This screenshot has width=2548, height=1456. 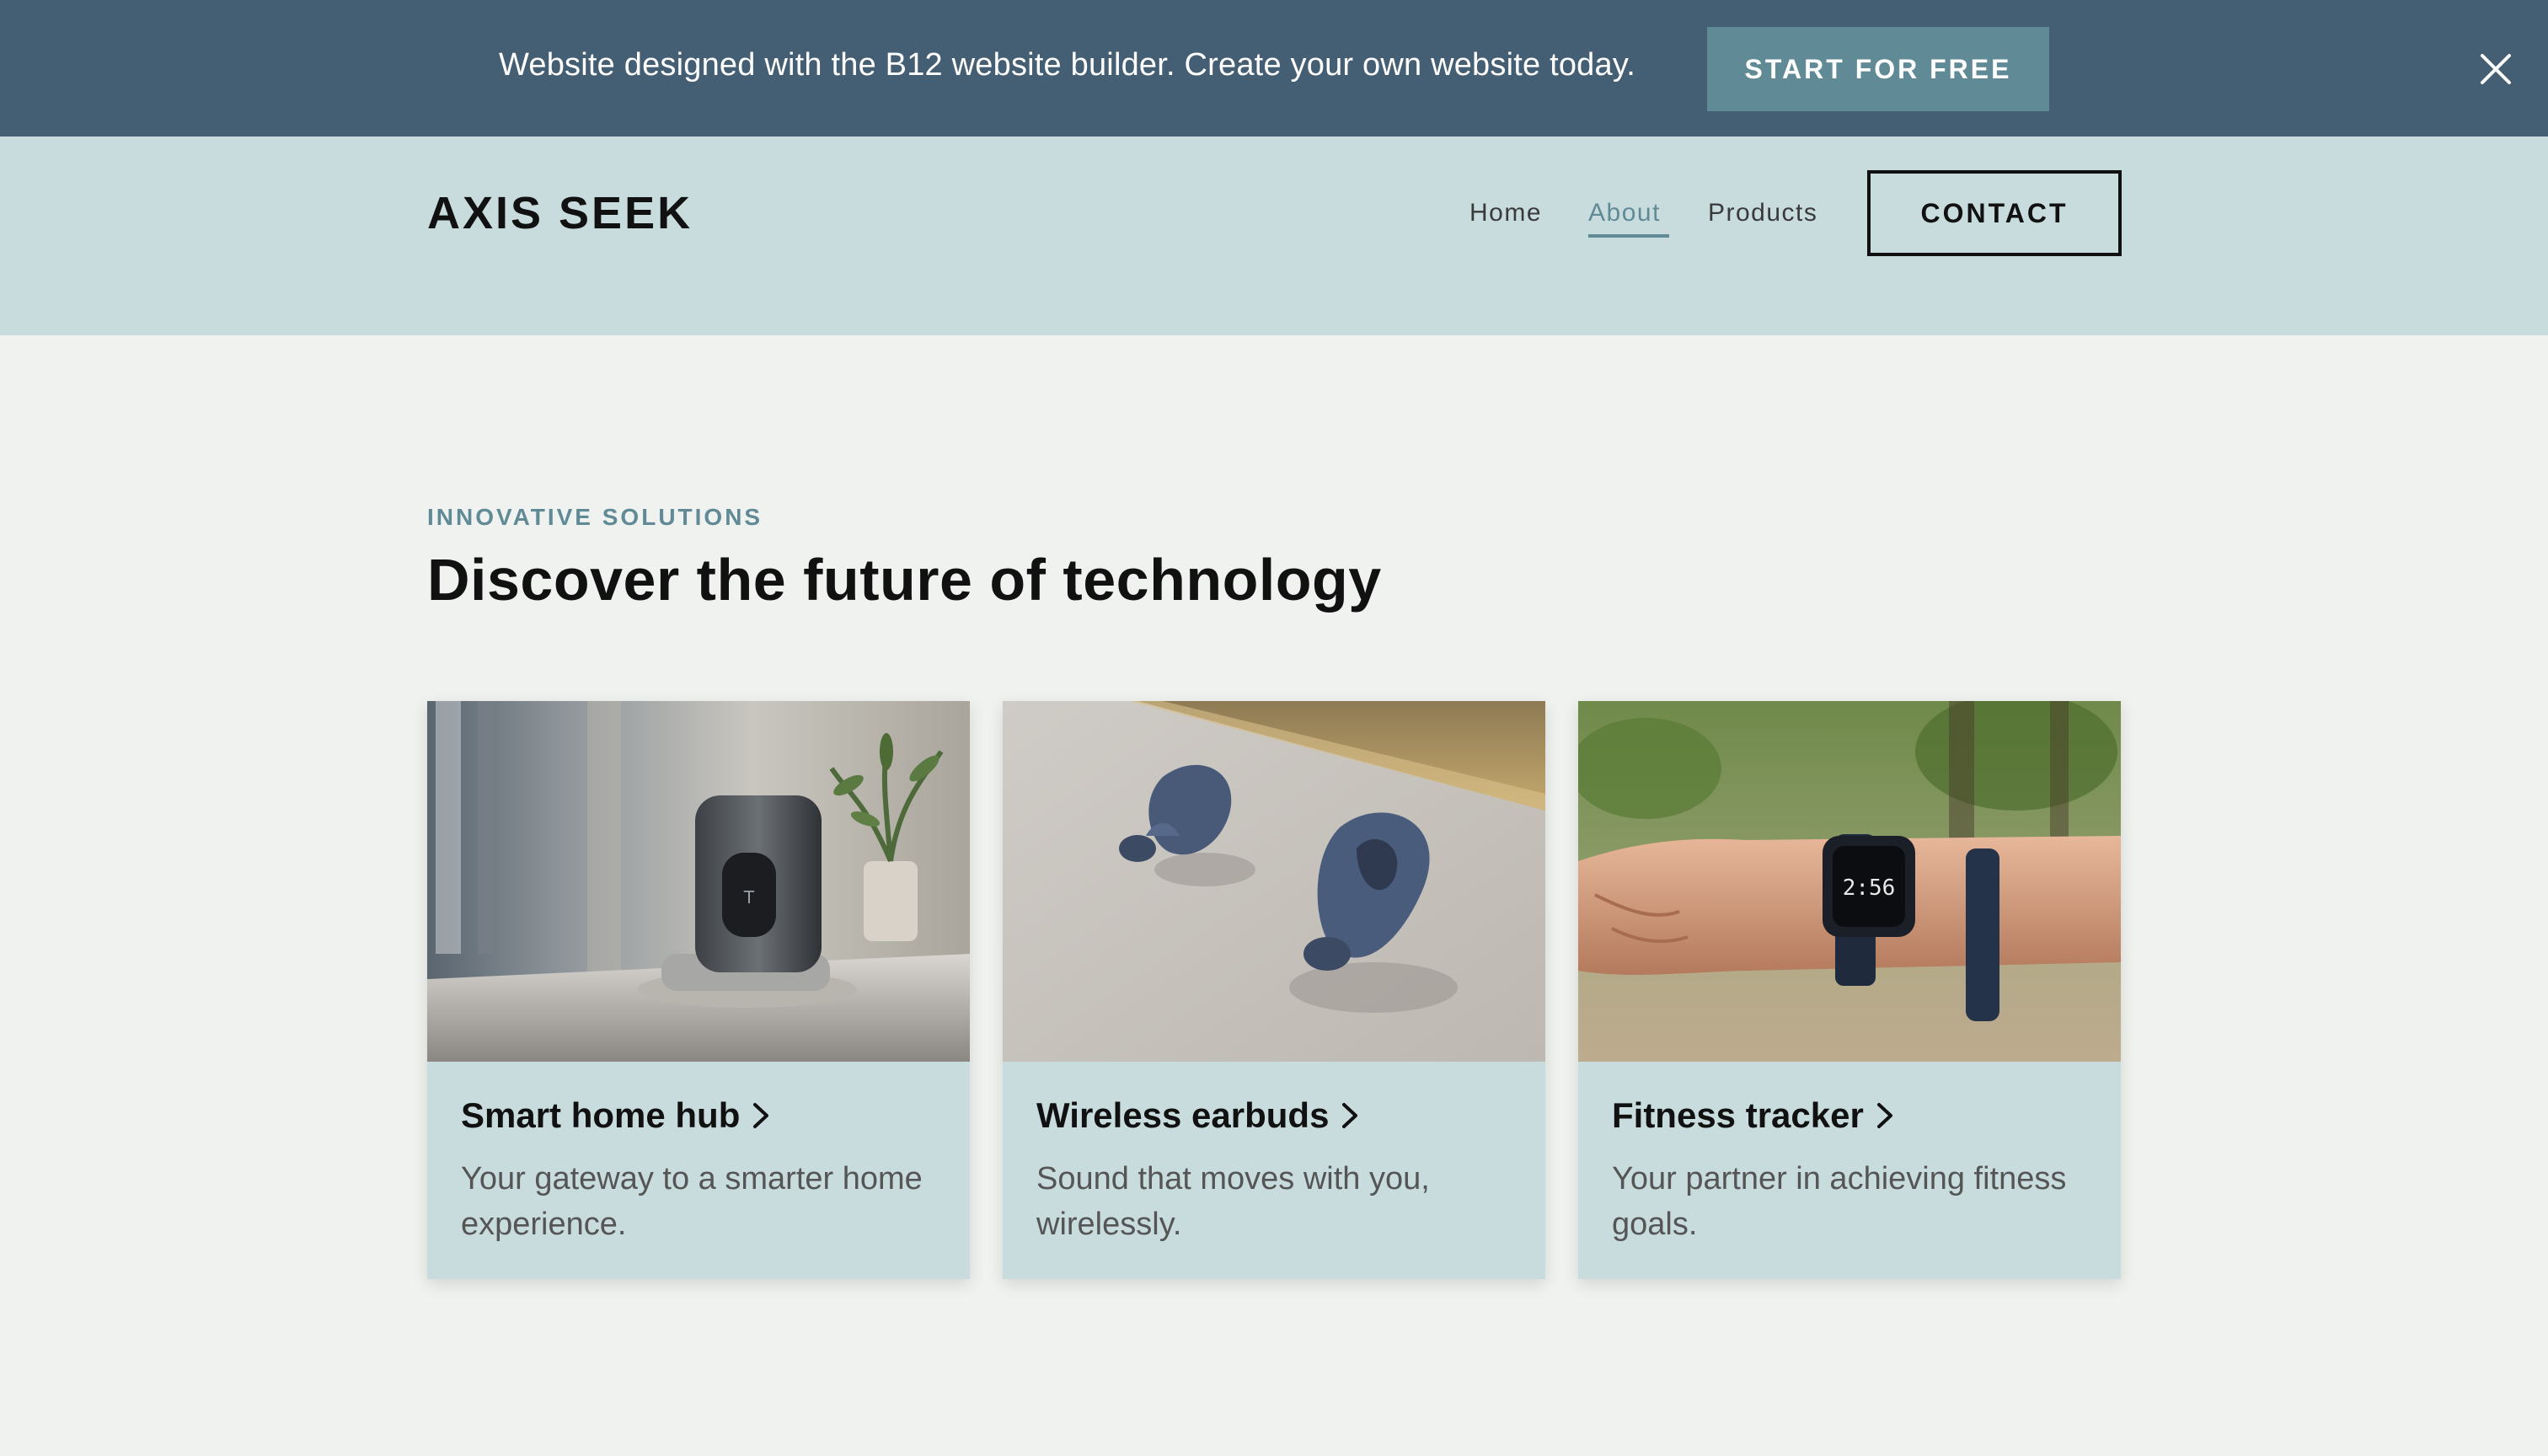 I want to click on section-eyebrow: INNOVATIVE SOLUTIONS, so click(x=595, y=517).